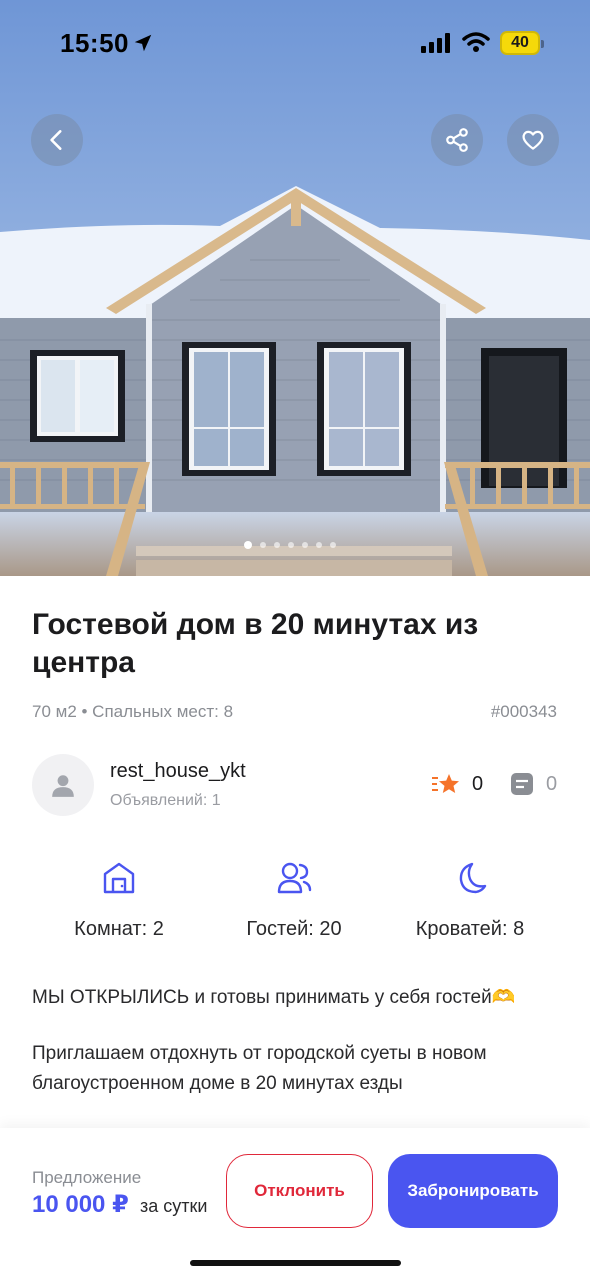  Describe the element at coordinates (295, 44) in the screenshot. I see `status-bar: 15:50 40` at that location.